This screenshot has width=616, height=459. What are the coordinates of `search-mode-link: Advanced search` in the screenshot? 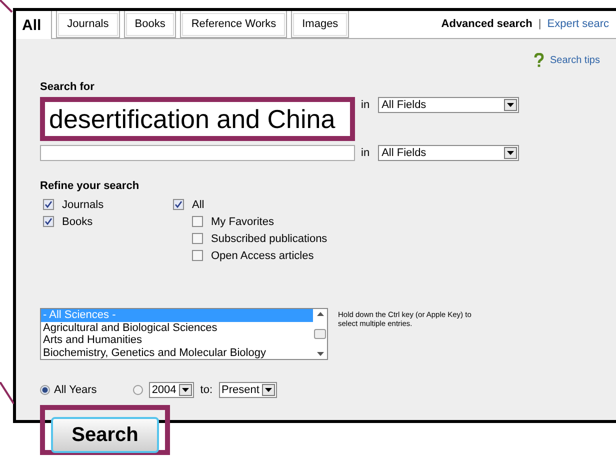 It's located at (486, 24).